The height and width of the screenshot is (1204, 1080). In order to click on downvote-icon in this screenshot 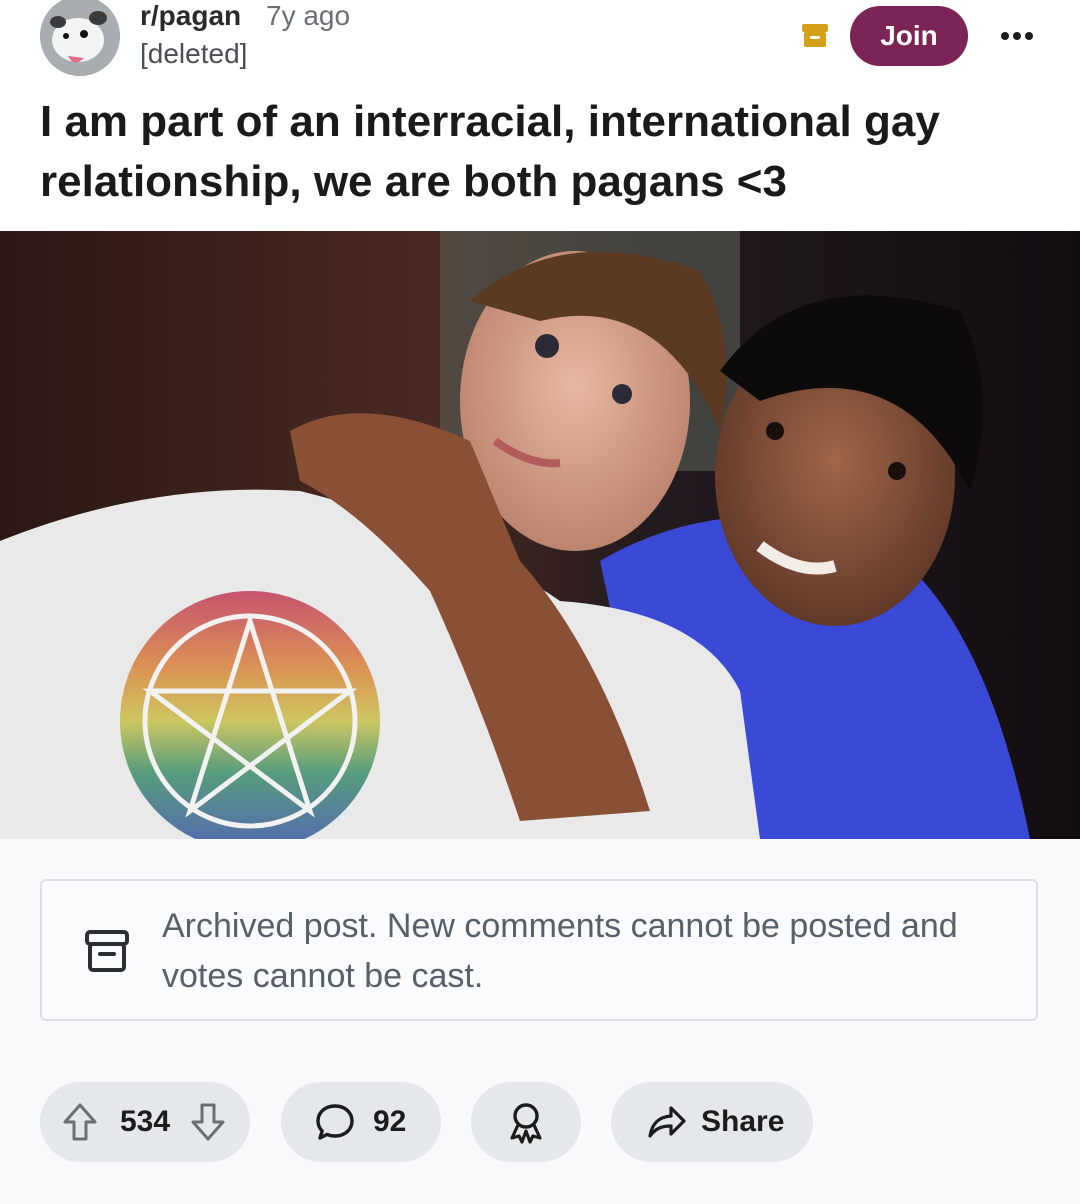, I will do `click(208, 1122)`.